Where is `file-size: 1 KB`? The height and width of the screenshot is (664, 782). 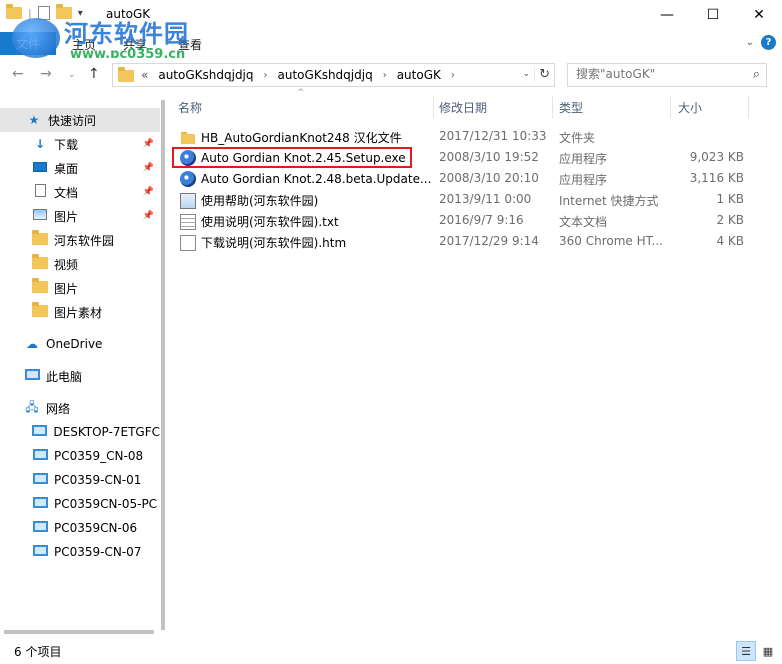 file-size: 1 KB is located at coordinates (730, 199).